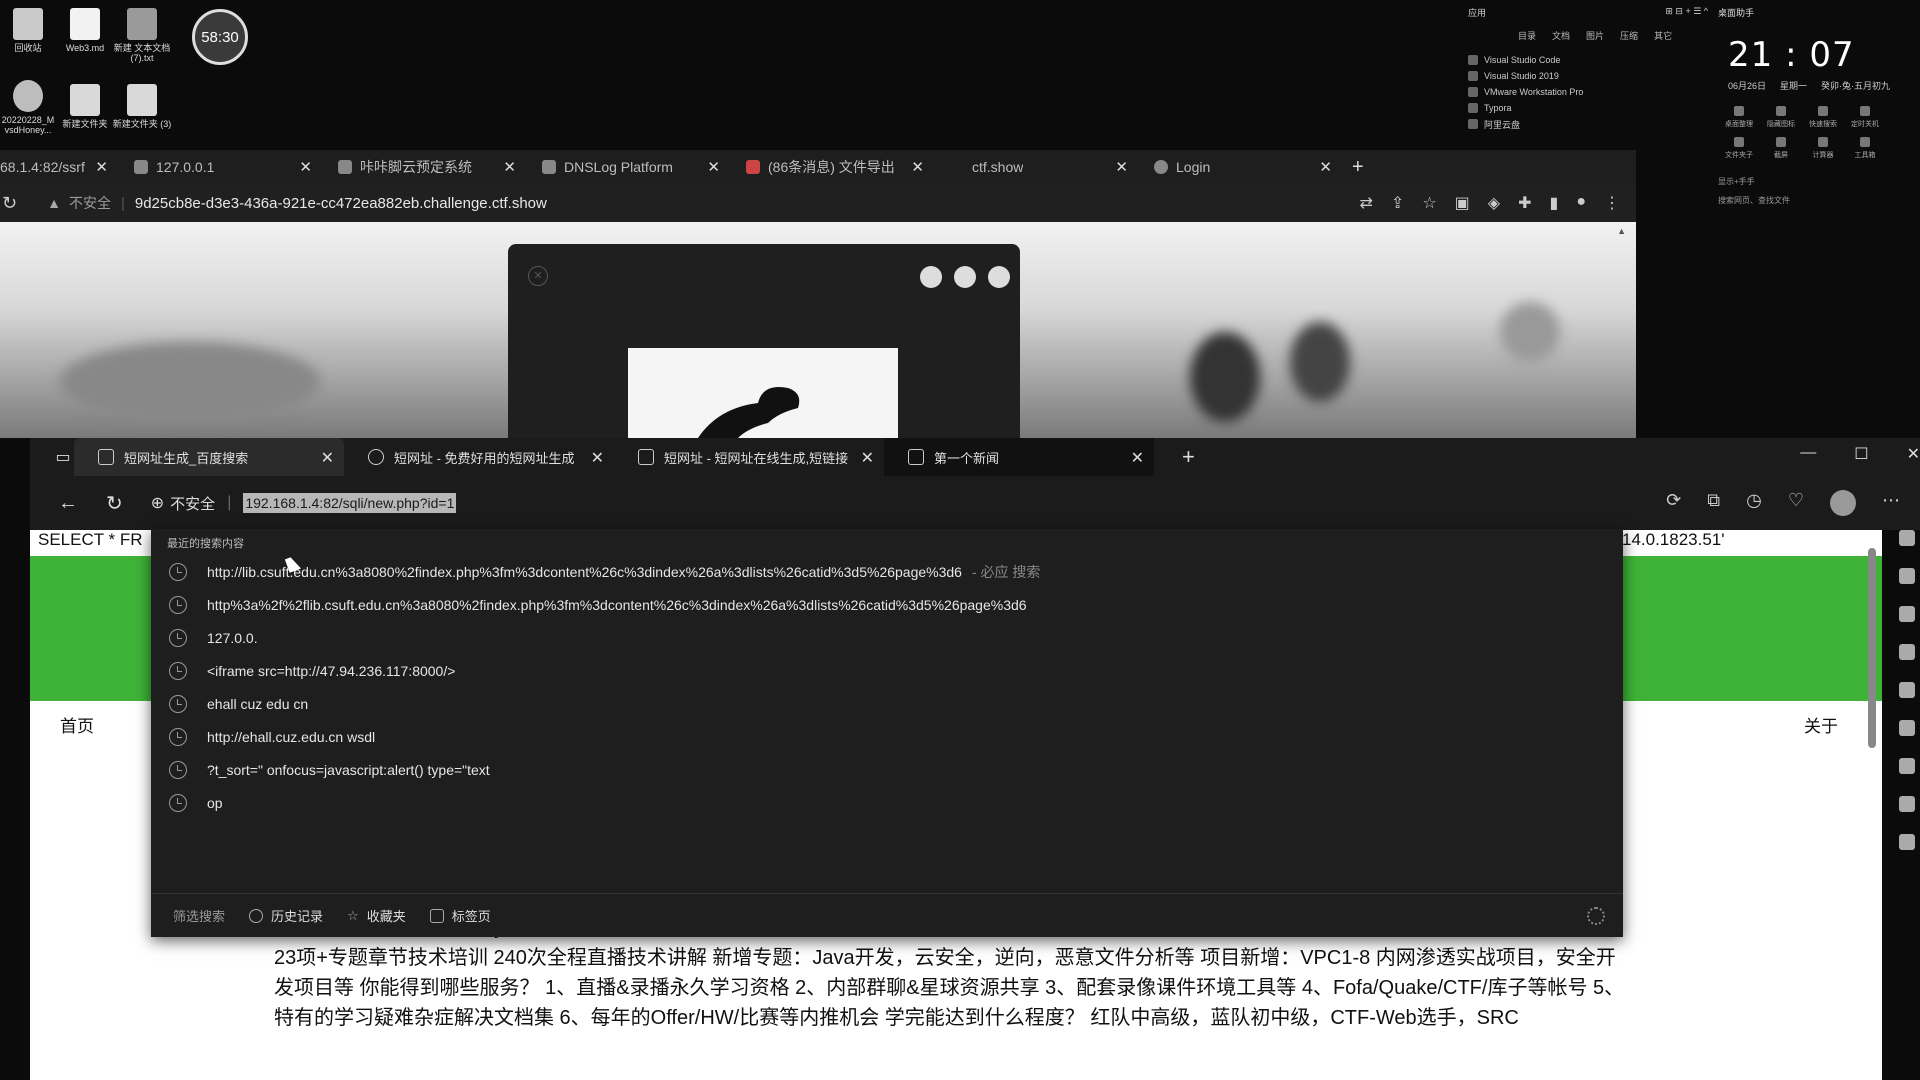 The height and width of the screenshot is (1080, 1920). I want to click on tool-item: 工具箱, so click(1865, 148).